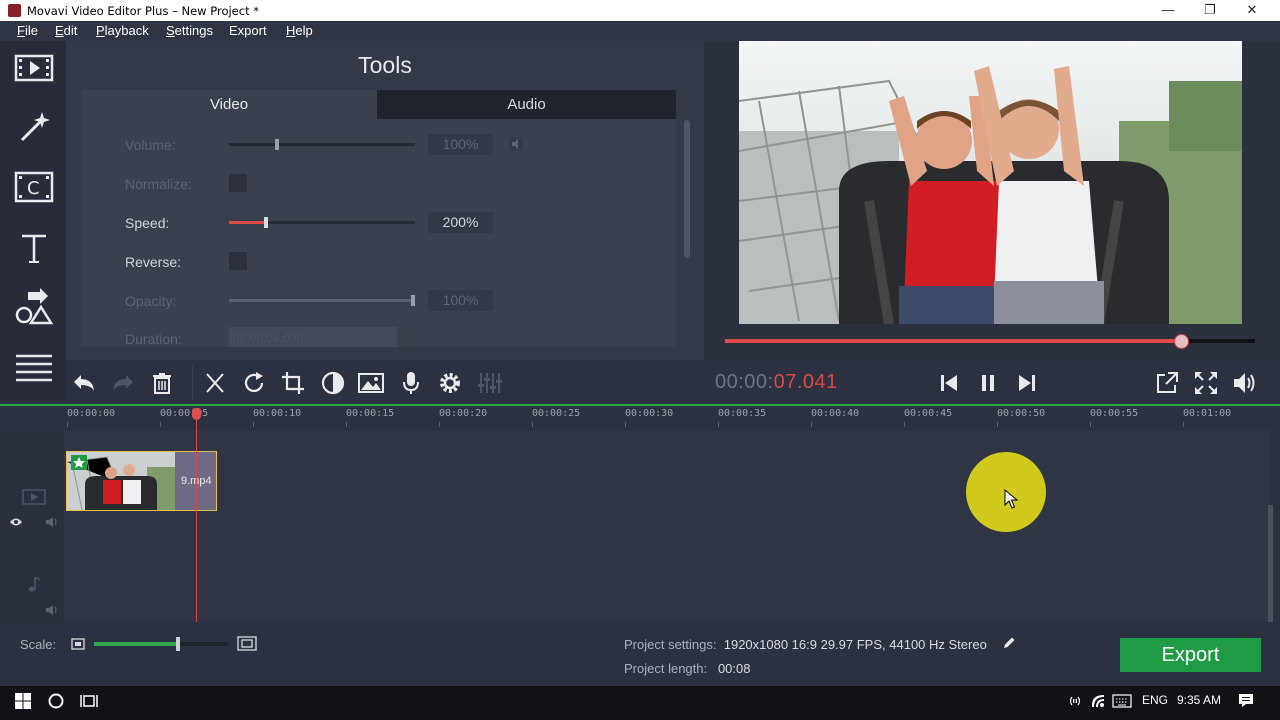 This screenshot has height=720, width=1280. Describe the element at coordinates (196, 414) in the screenshot. I see `playhead-handle` at that location.